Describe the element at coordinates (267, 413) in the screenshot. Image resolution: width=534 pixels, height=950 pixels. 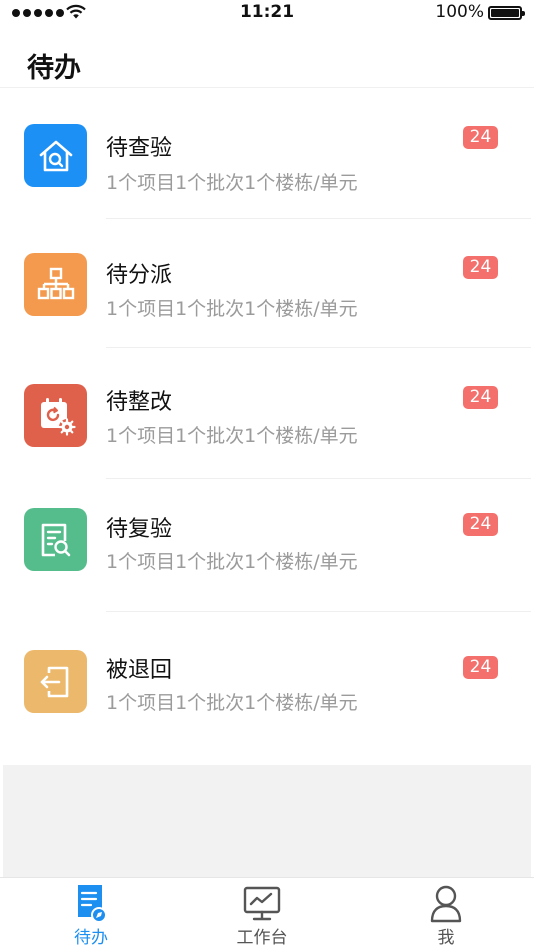
I see `task-item-pending-rectification: 待整改 1个项目1个批次1个楼栋/单元 24` at that location.